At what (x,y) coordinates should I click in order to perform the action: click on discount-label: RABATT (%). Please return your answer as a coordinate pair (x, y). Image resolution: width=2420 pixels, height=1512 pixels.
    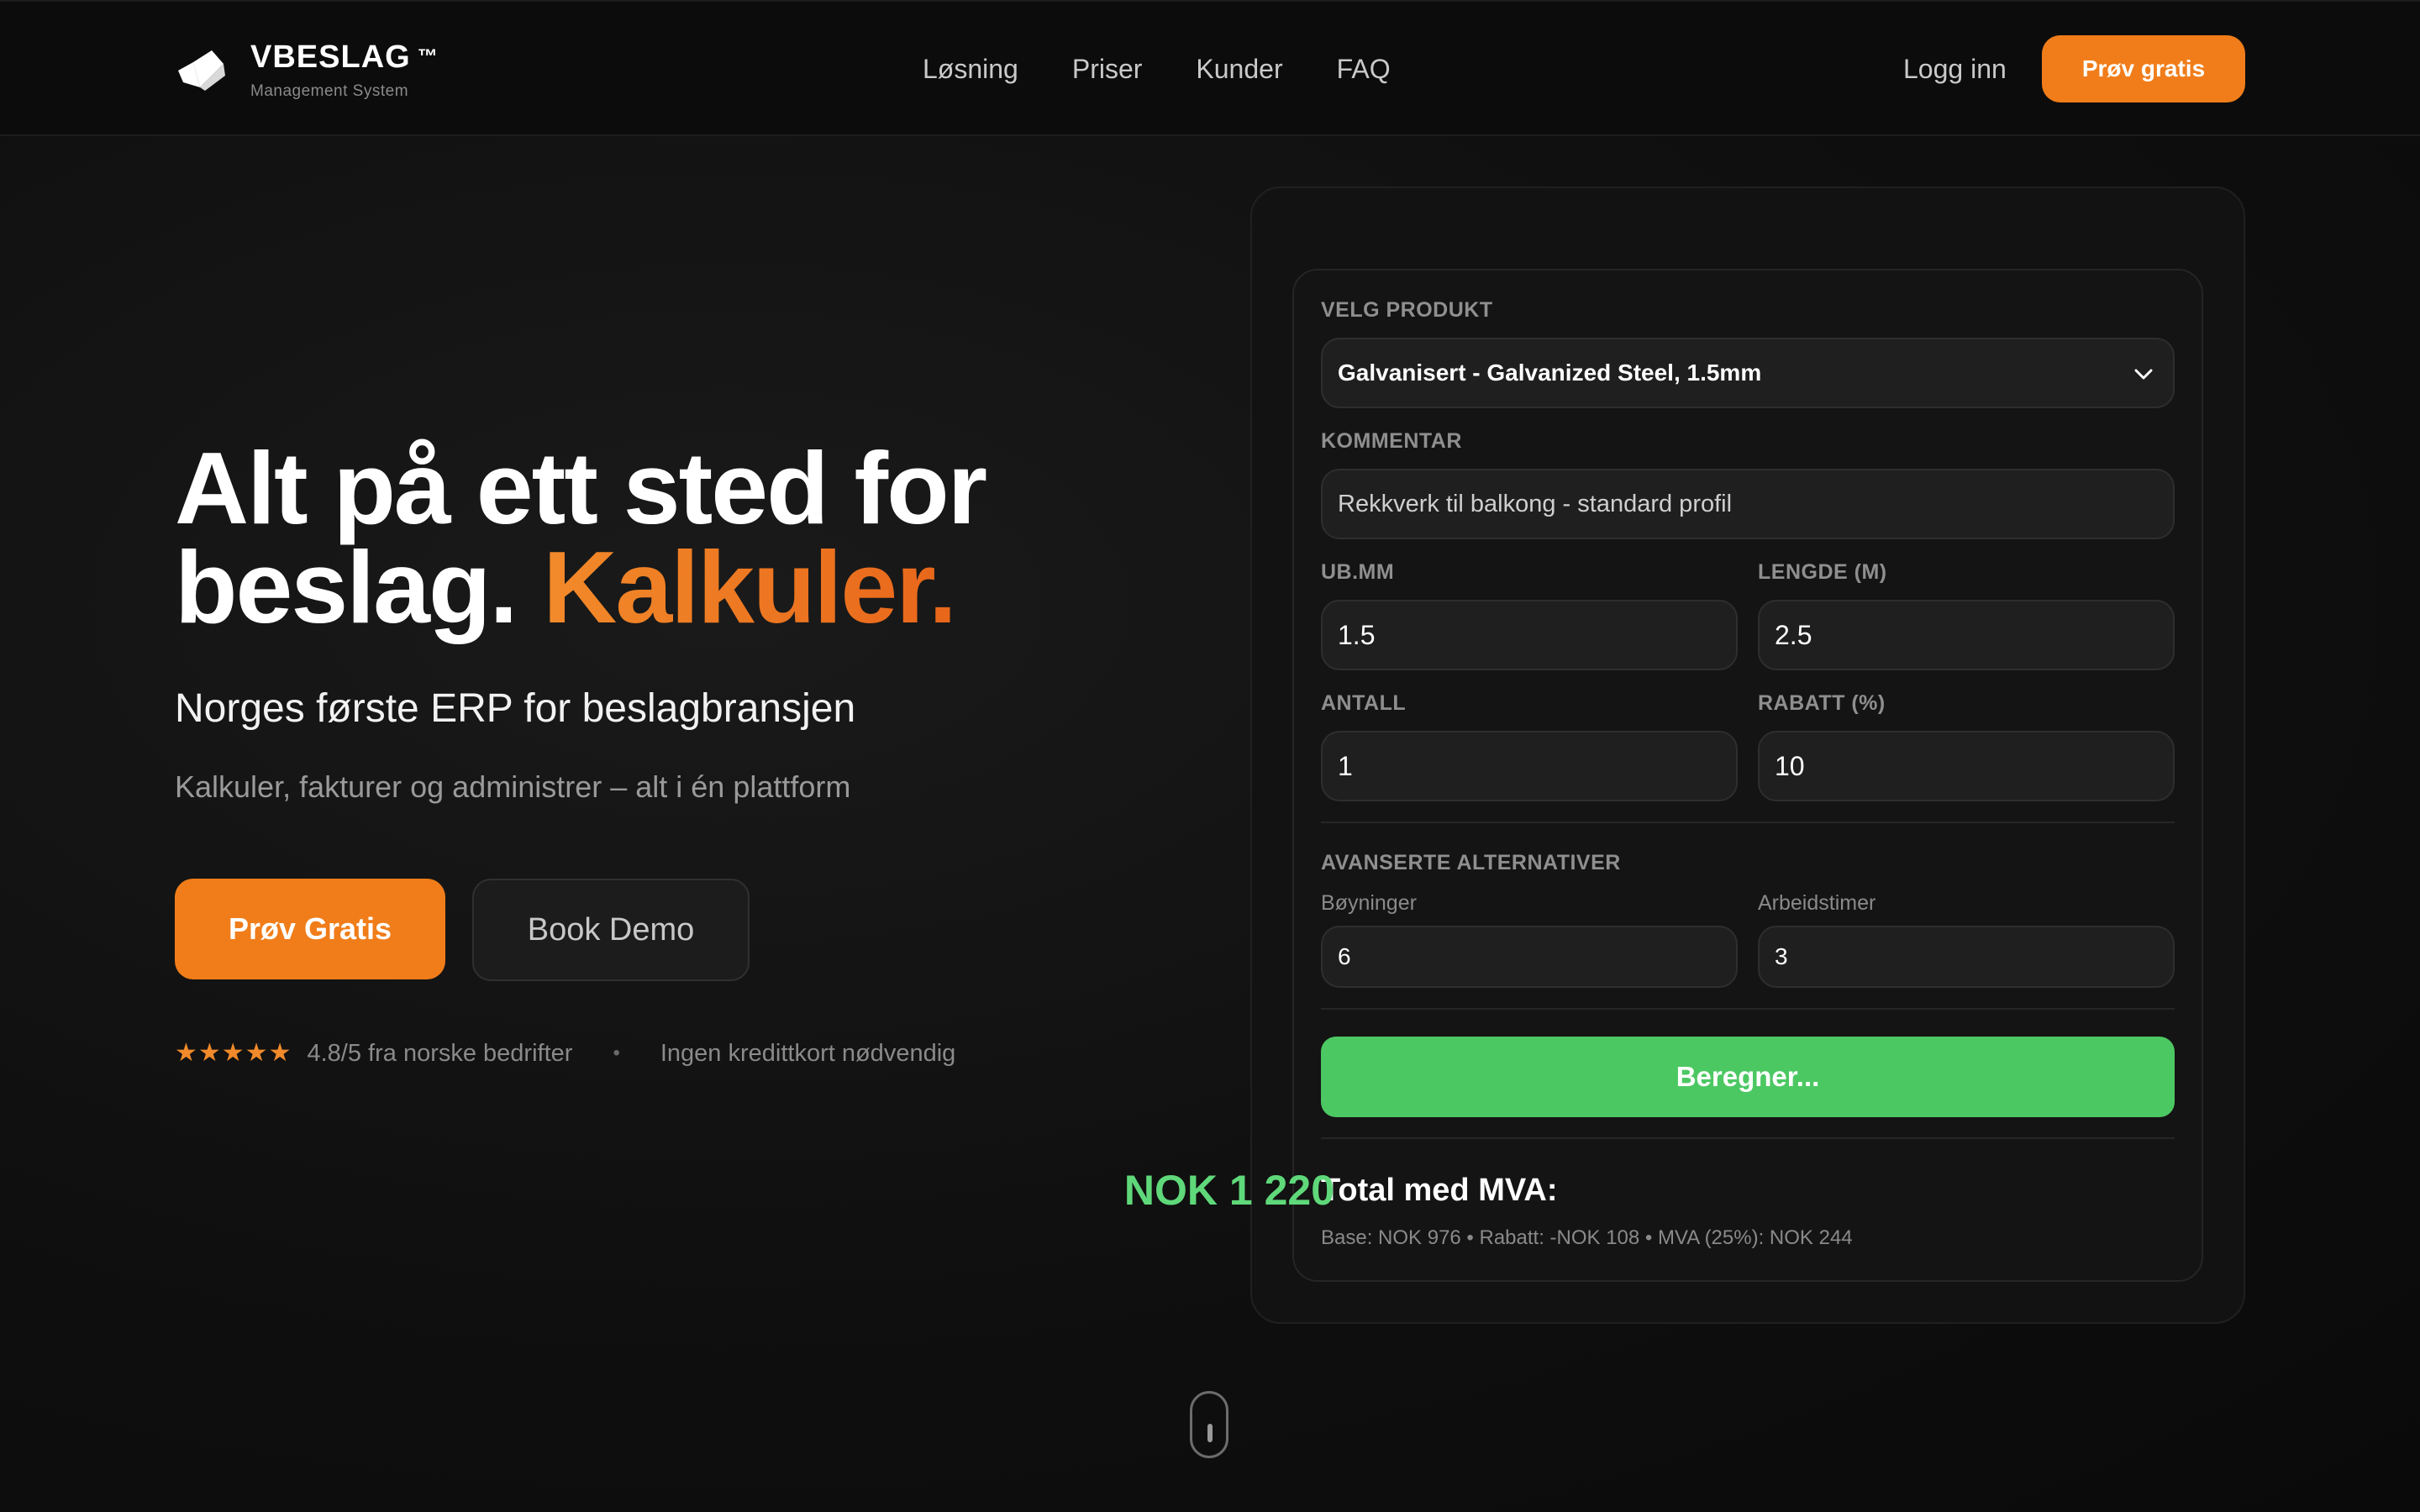
    Looking at the image, I should click on (1822, 703).